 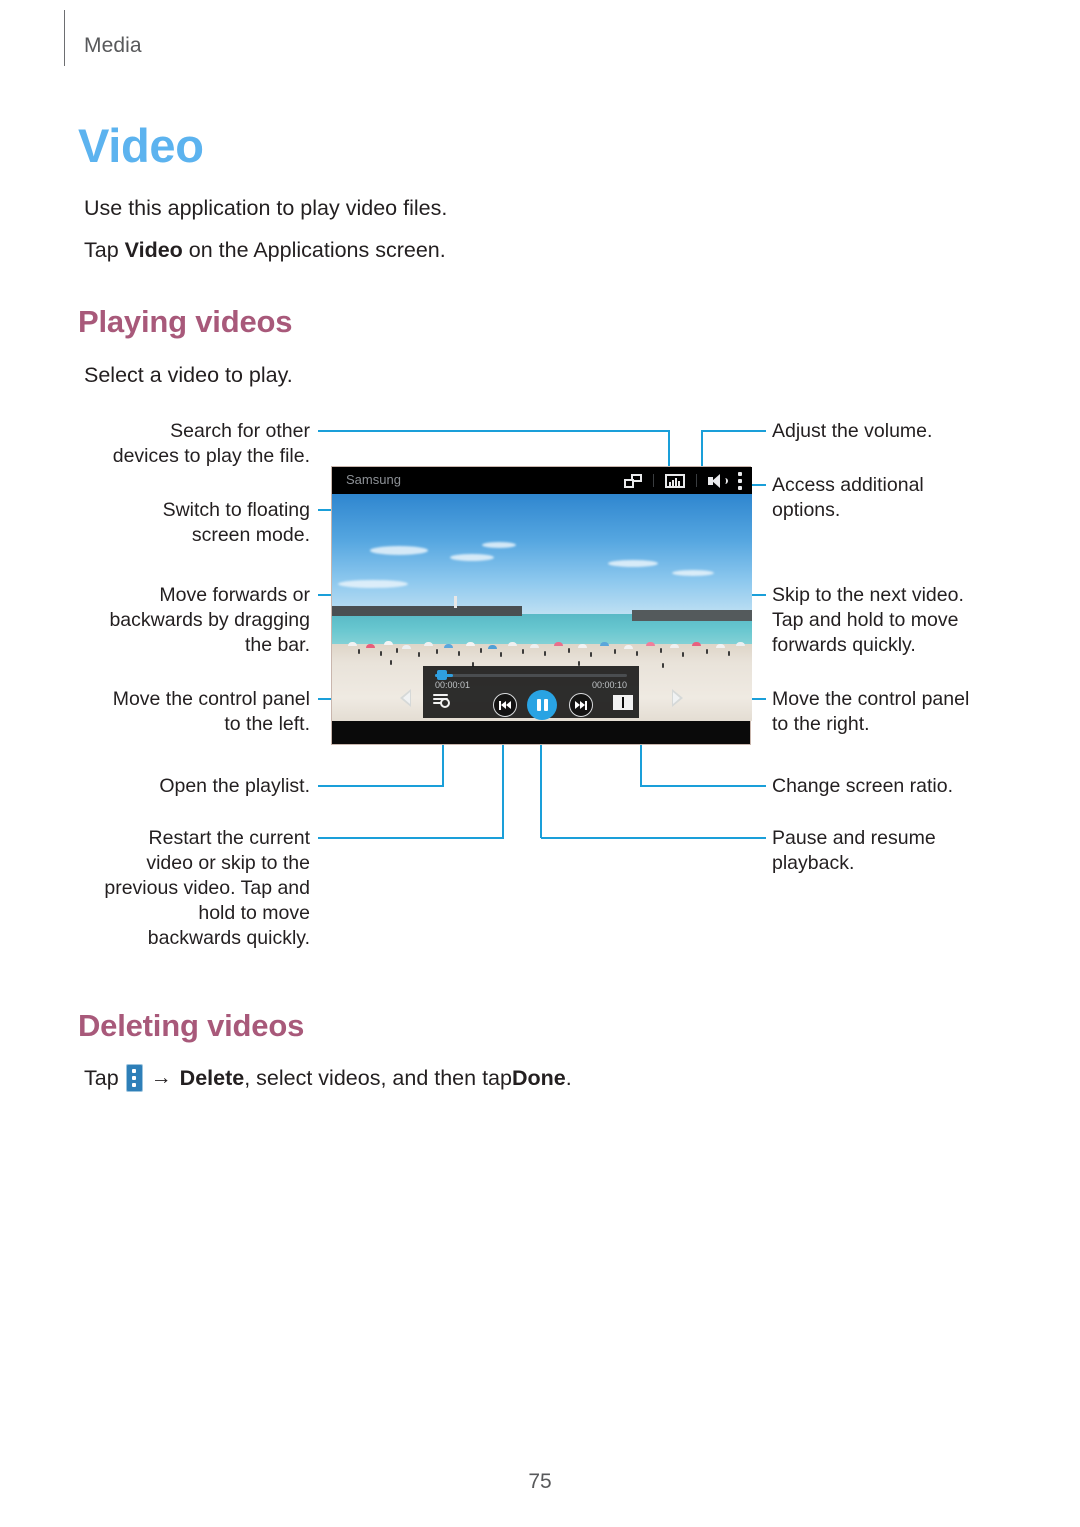 What do you see at coordinates (267, 724) in the screenshot?
I see `callout-line: to the left.` at bounding box center [267, 724].